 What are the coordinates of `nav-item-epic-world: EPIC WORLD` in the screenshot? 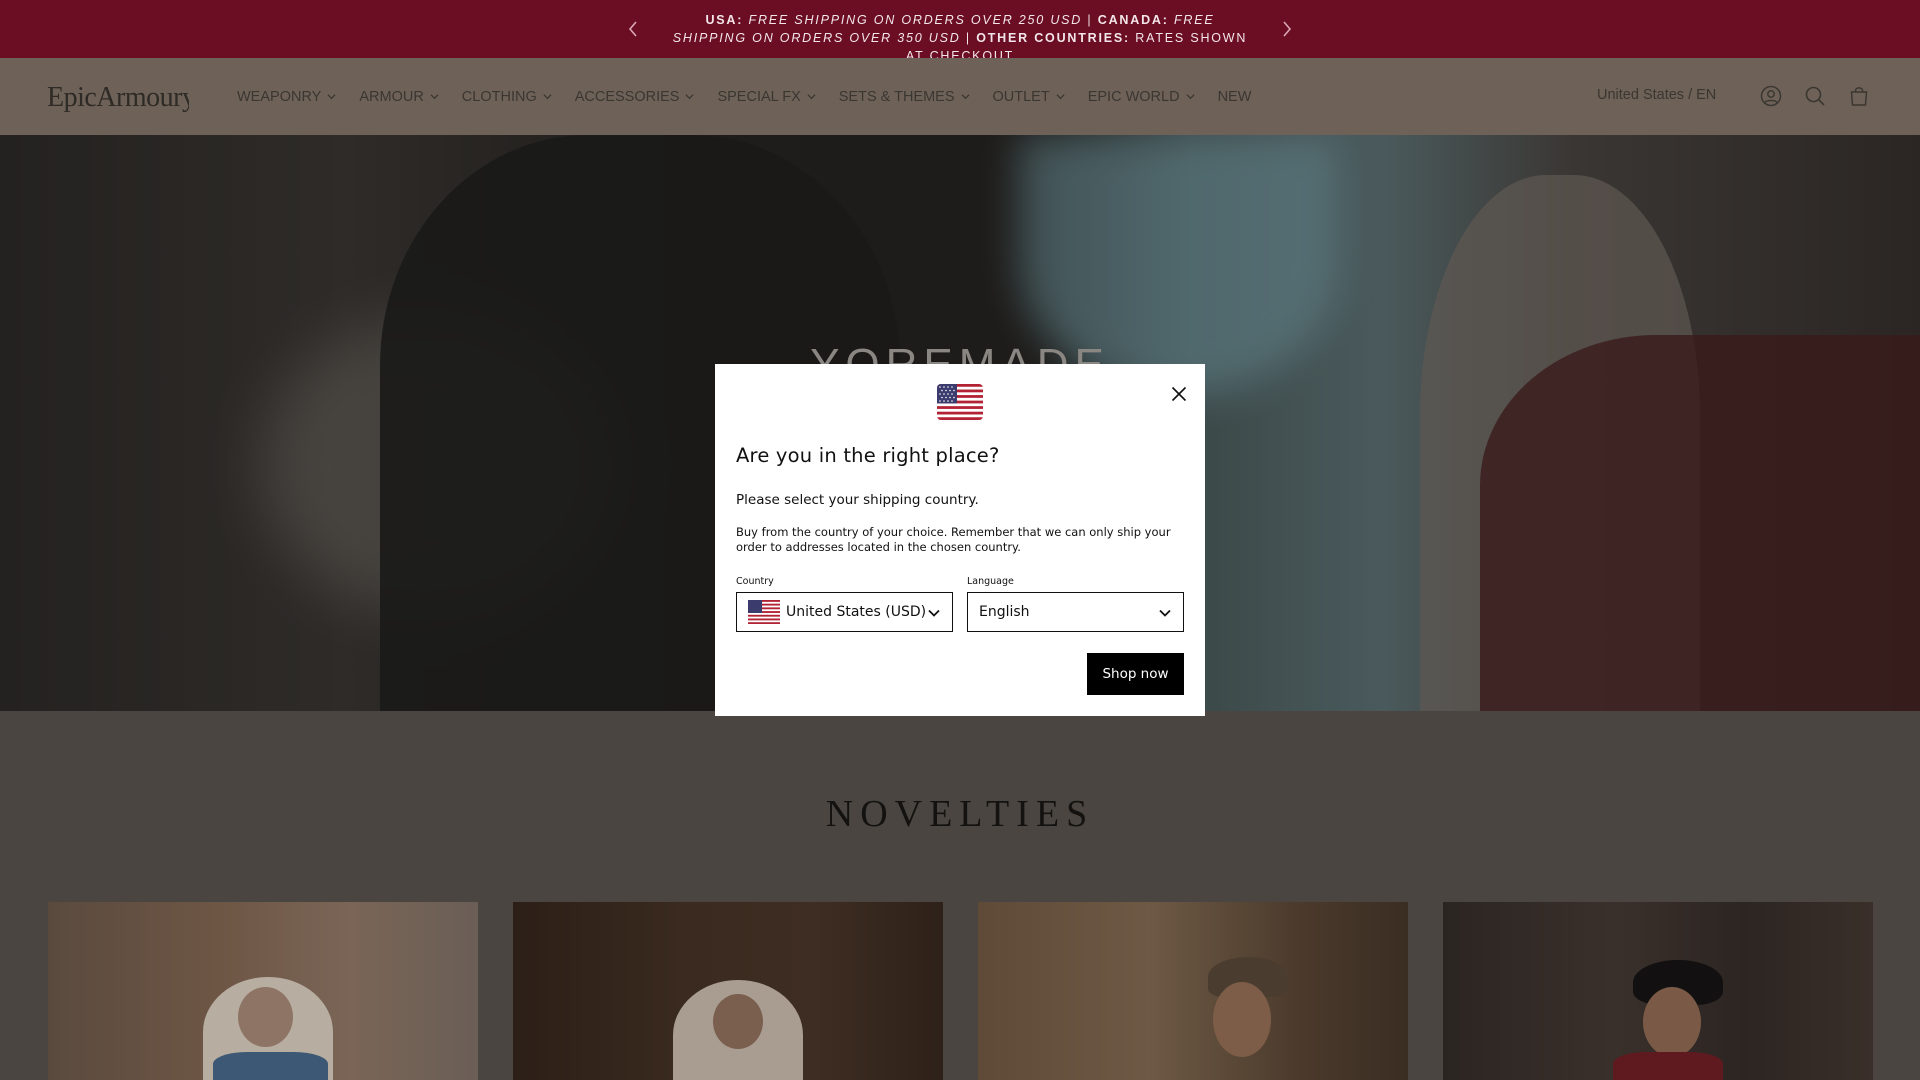 It's located at (1141, 97).